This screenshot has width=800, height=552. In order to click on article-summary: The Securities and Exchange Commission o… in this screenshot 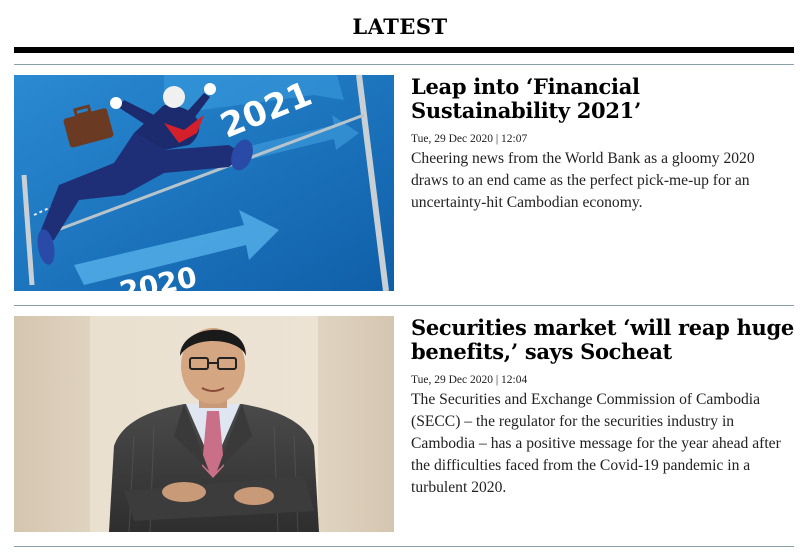, I will do `click(596, 443)`.